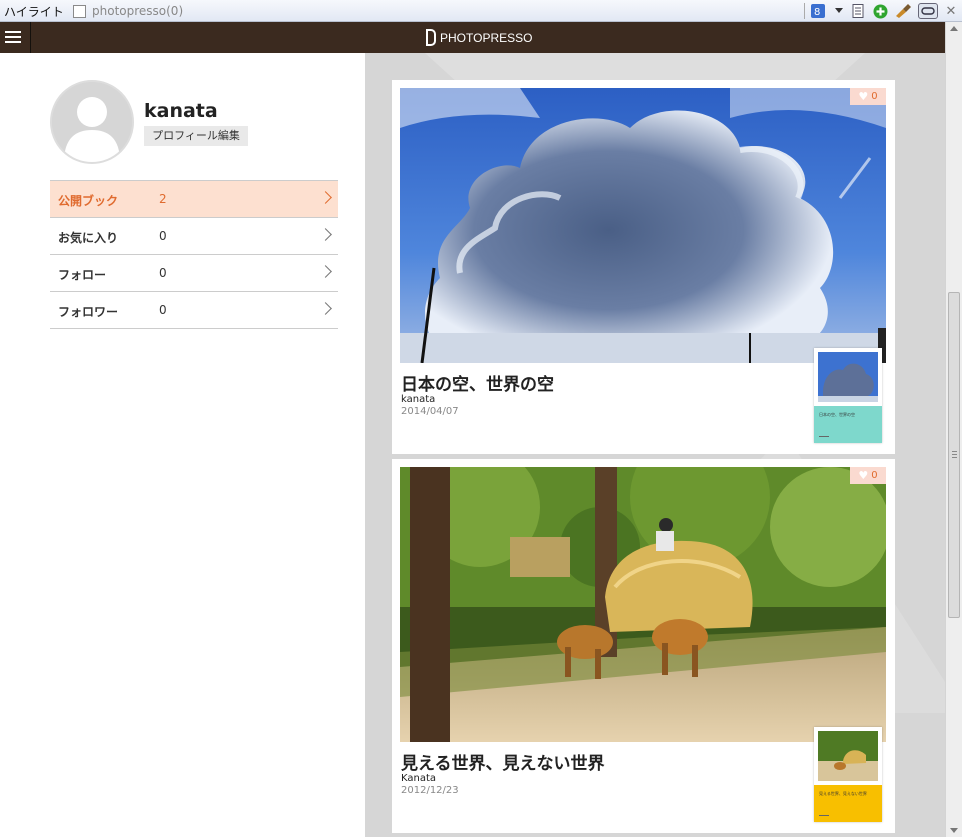  Describe the element at coordinates (858, 11) in the screenshot. I see `document-icon` at that location.